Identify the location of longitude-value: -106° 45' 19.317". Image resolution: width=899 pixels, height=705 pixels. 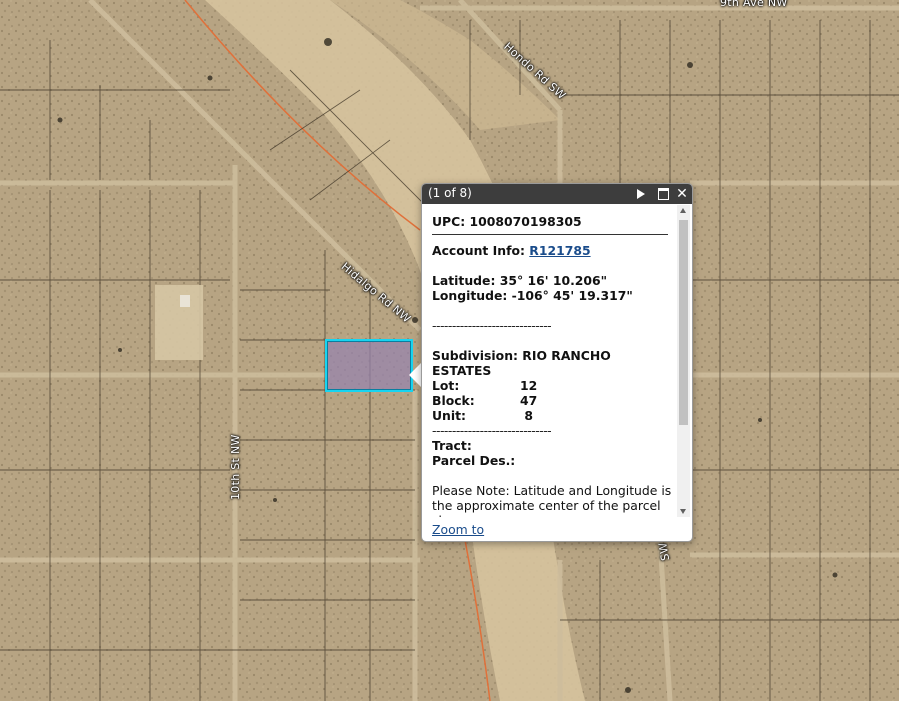
(572, 295).